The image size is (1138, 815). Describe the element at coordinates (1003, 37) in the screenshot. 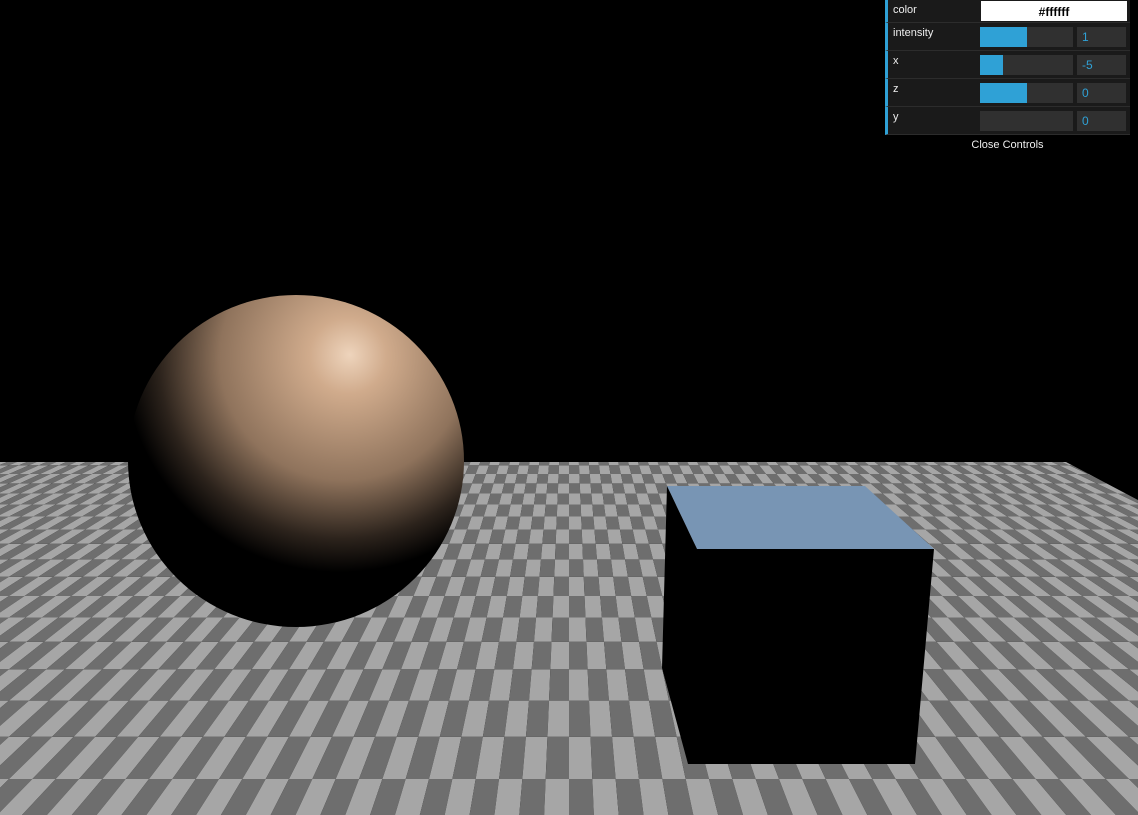

I see `intensity-slider-fill` at that location.